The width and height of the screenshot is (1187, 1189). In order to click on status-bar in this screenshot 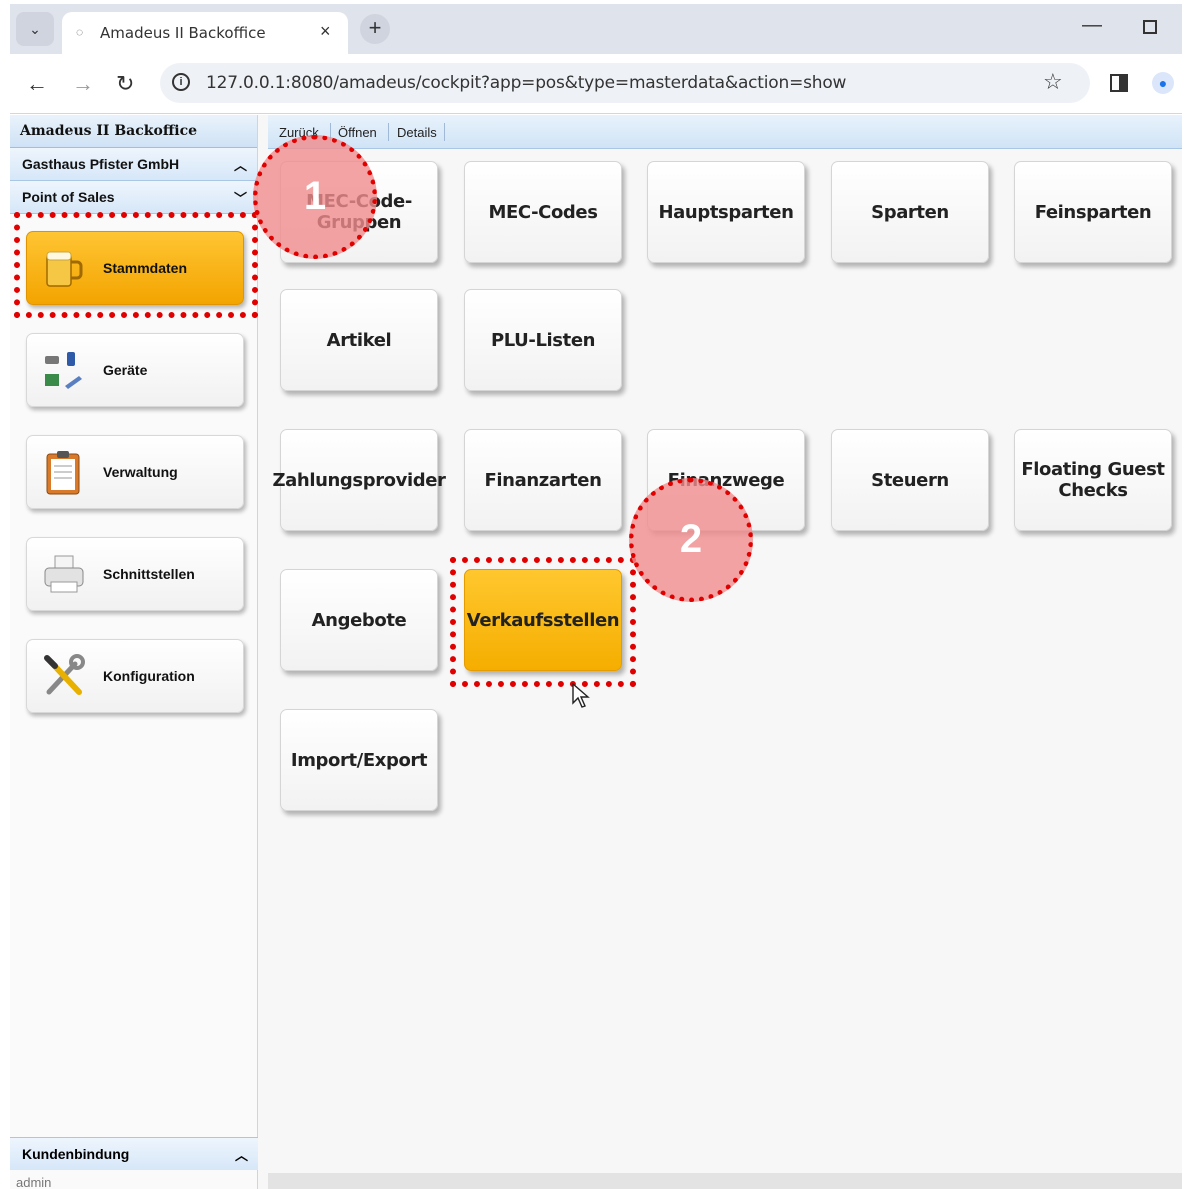, I will do `click(725, 1181)`.